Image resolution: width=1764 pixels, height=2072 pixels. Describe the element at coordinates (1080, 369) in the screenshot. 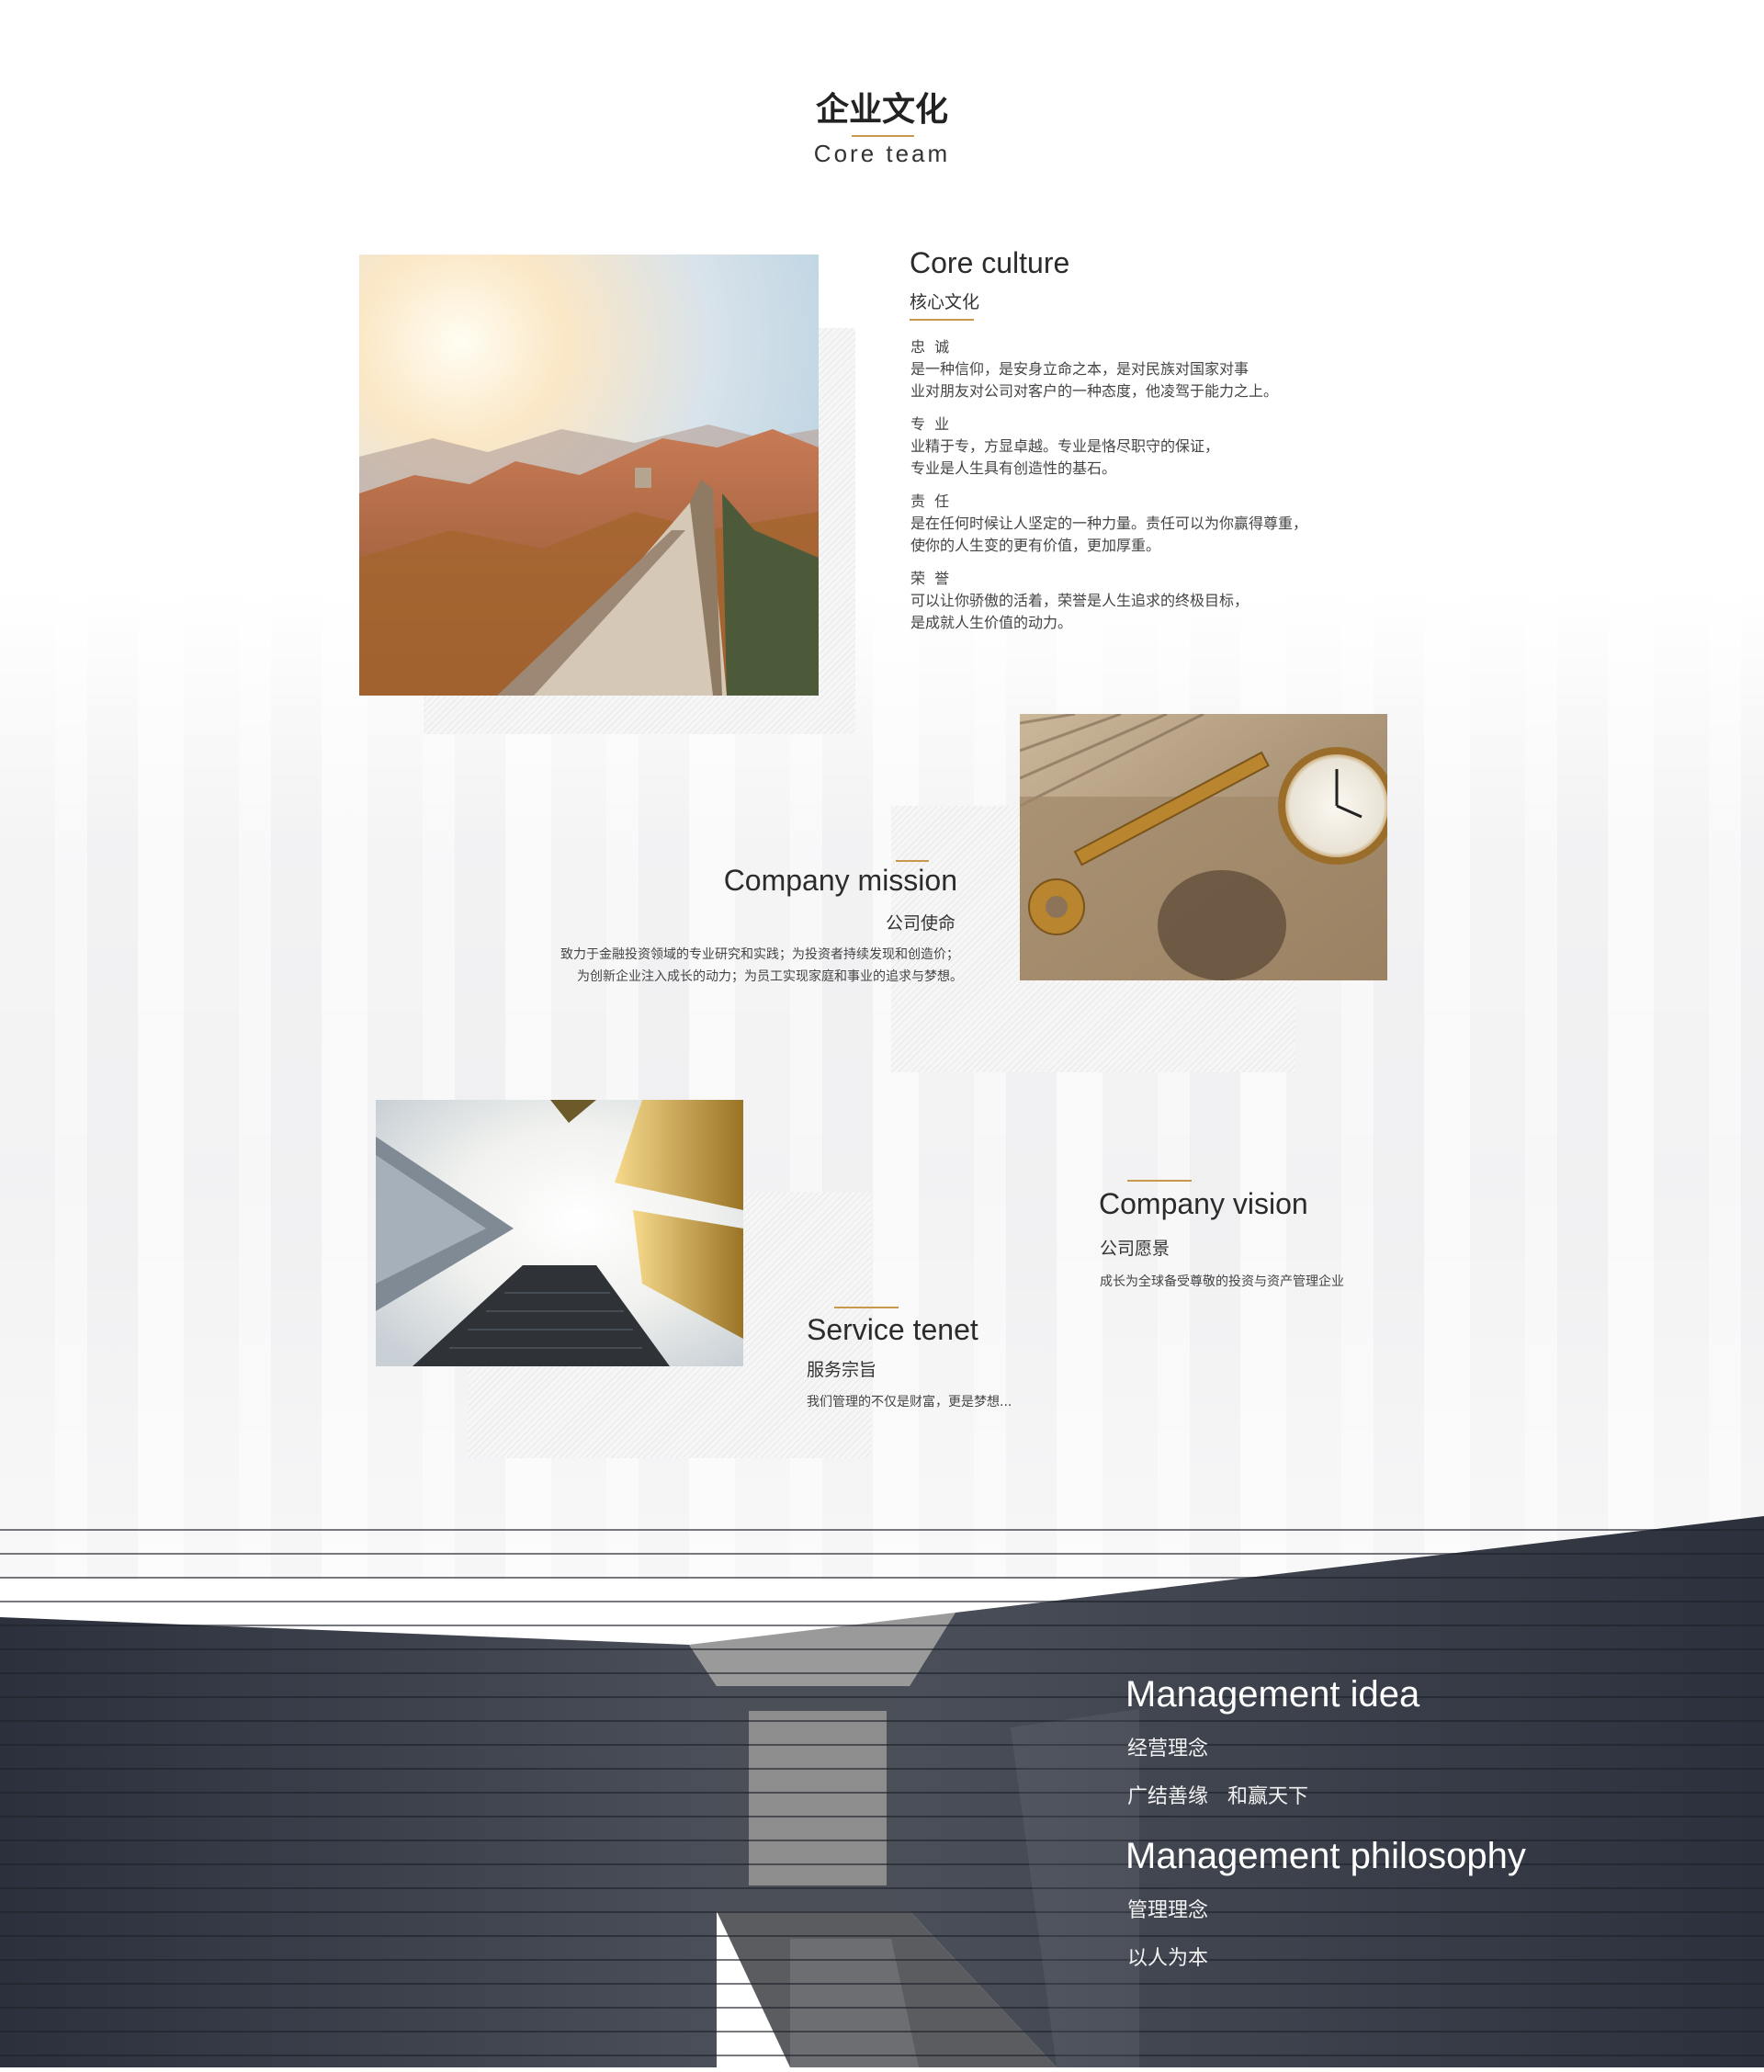

I see `culture-item-text: 是一种信仰，是安身立命之本，是对民族对国家对事` at that location.